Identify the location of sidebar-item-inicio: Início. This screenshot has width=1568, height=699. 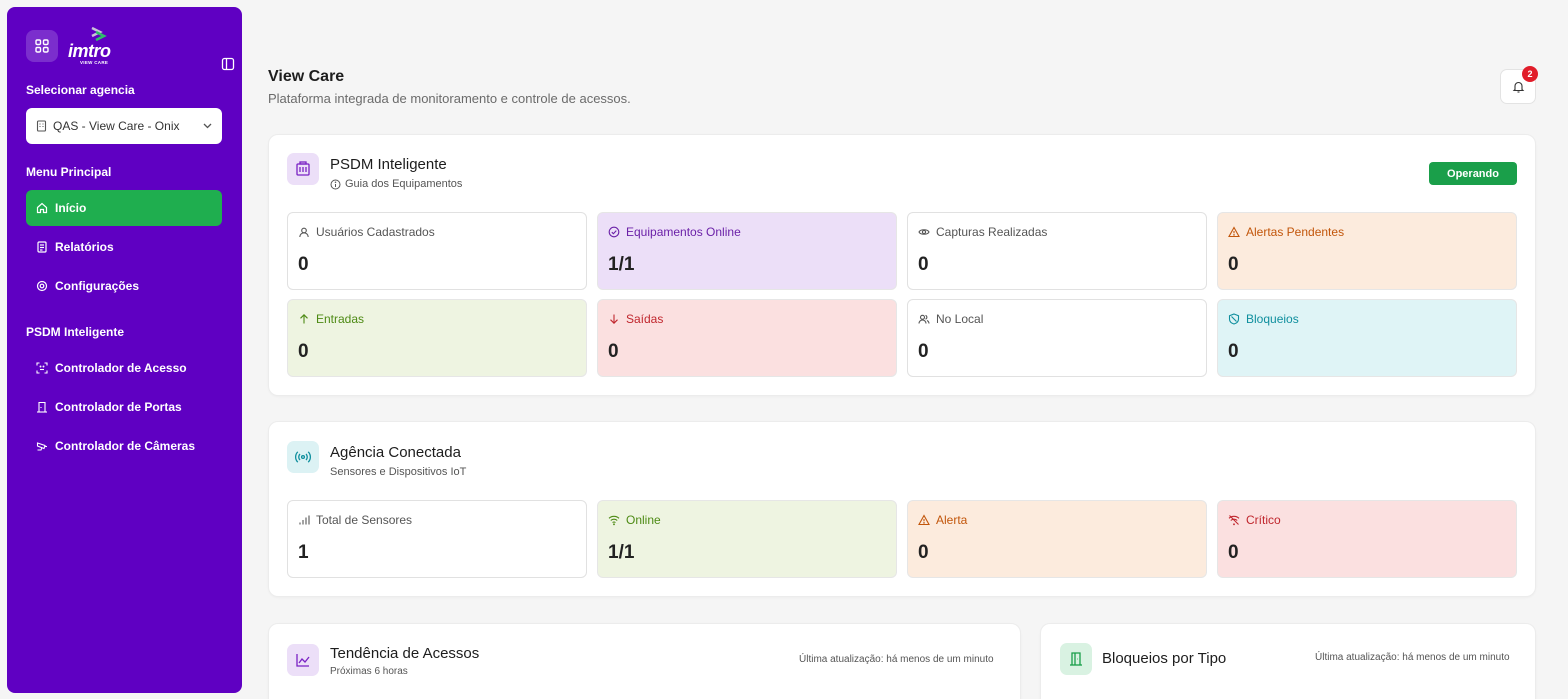
(124, 208).